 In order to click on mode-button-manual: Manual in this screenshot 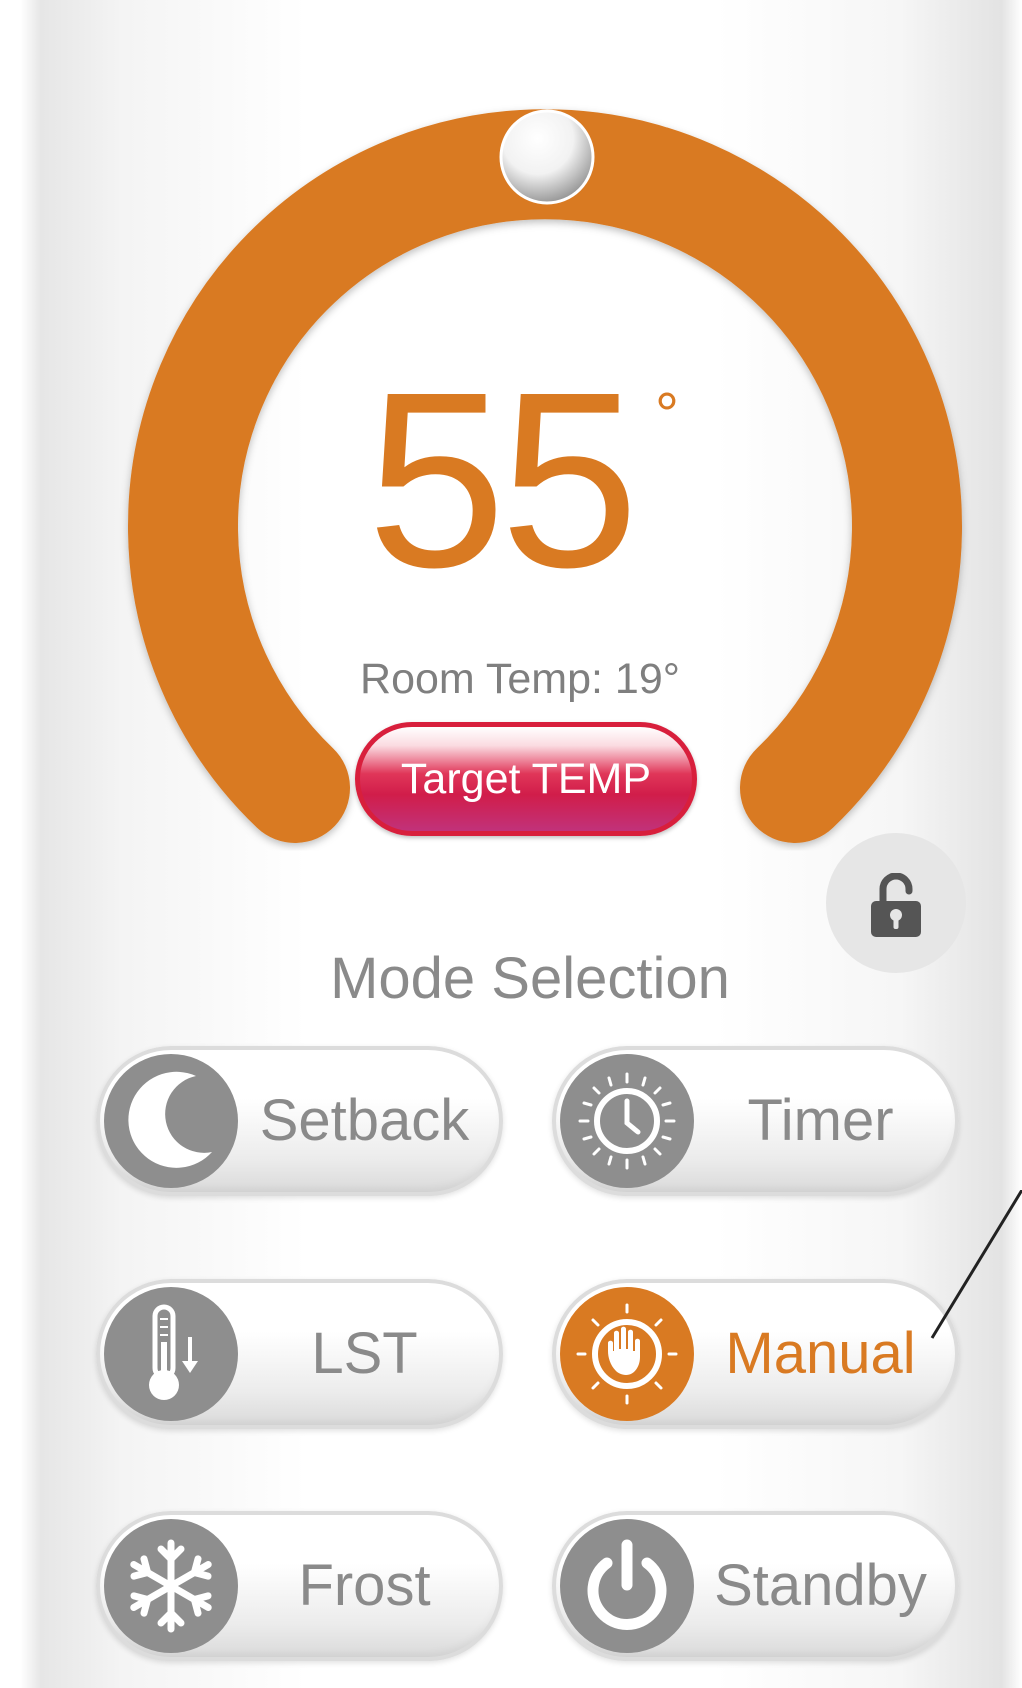, I will do `click(755, 1354)`.